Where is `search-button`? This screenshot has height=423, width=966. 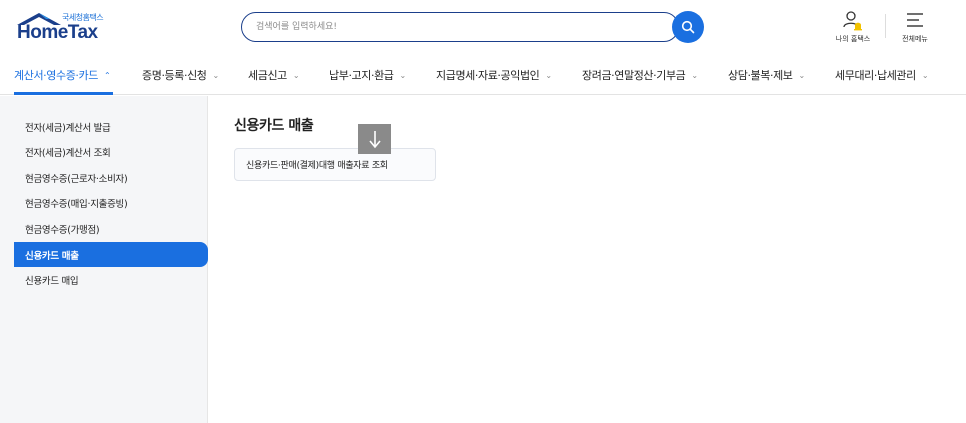 search-button is located at coordinates (688, 27).